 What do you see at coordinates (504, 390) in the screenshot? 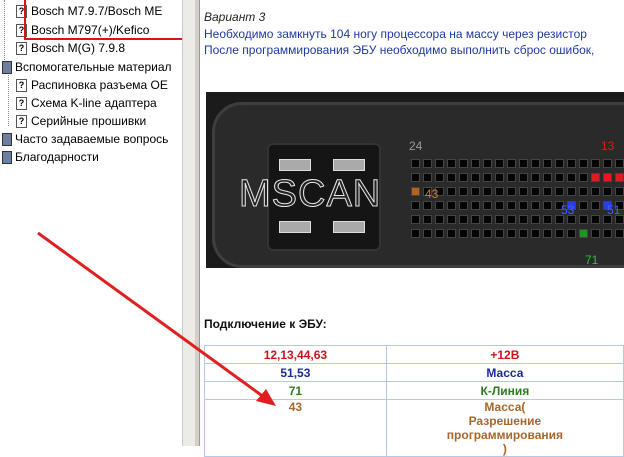
I see `signal-cell: К-Линия` at bounding box center [504, 390].